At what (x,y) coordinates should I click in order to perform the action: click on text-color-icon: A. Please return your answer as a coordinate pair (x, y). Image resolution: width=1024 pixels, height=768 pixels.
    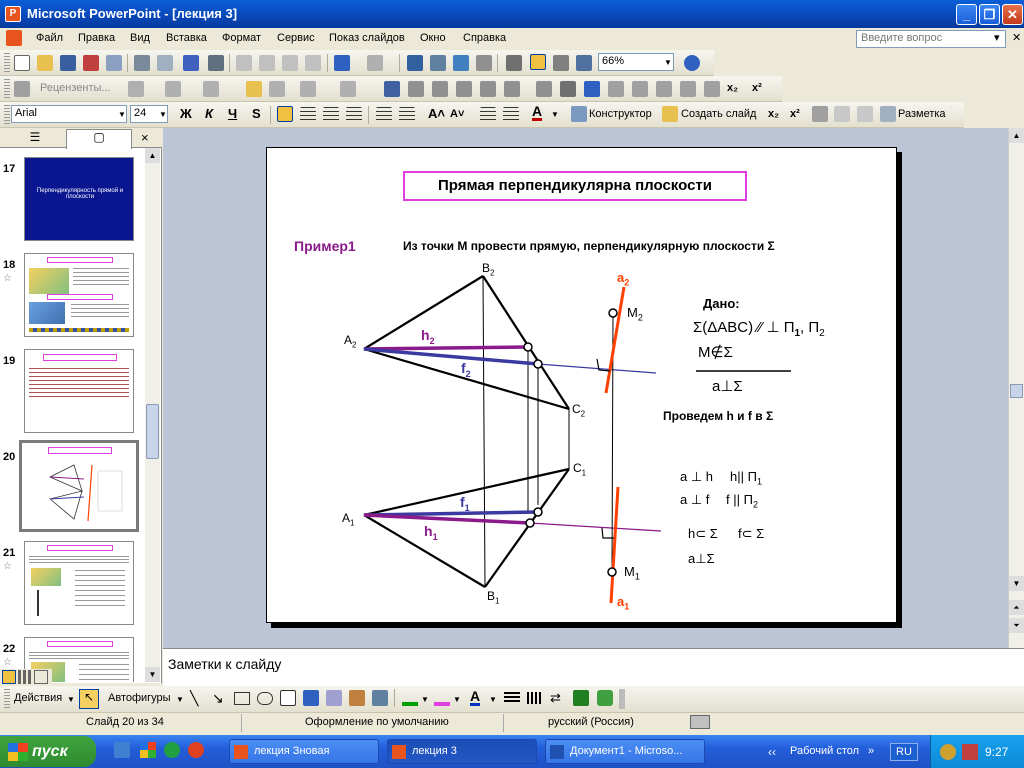
    Looking at the image, I should click on (475, 697).